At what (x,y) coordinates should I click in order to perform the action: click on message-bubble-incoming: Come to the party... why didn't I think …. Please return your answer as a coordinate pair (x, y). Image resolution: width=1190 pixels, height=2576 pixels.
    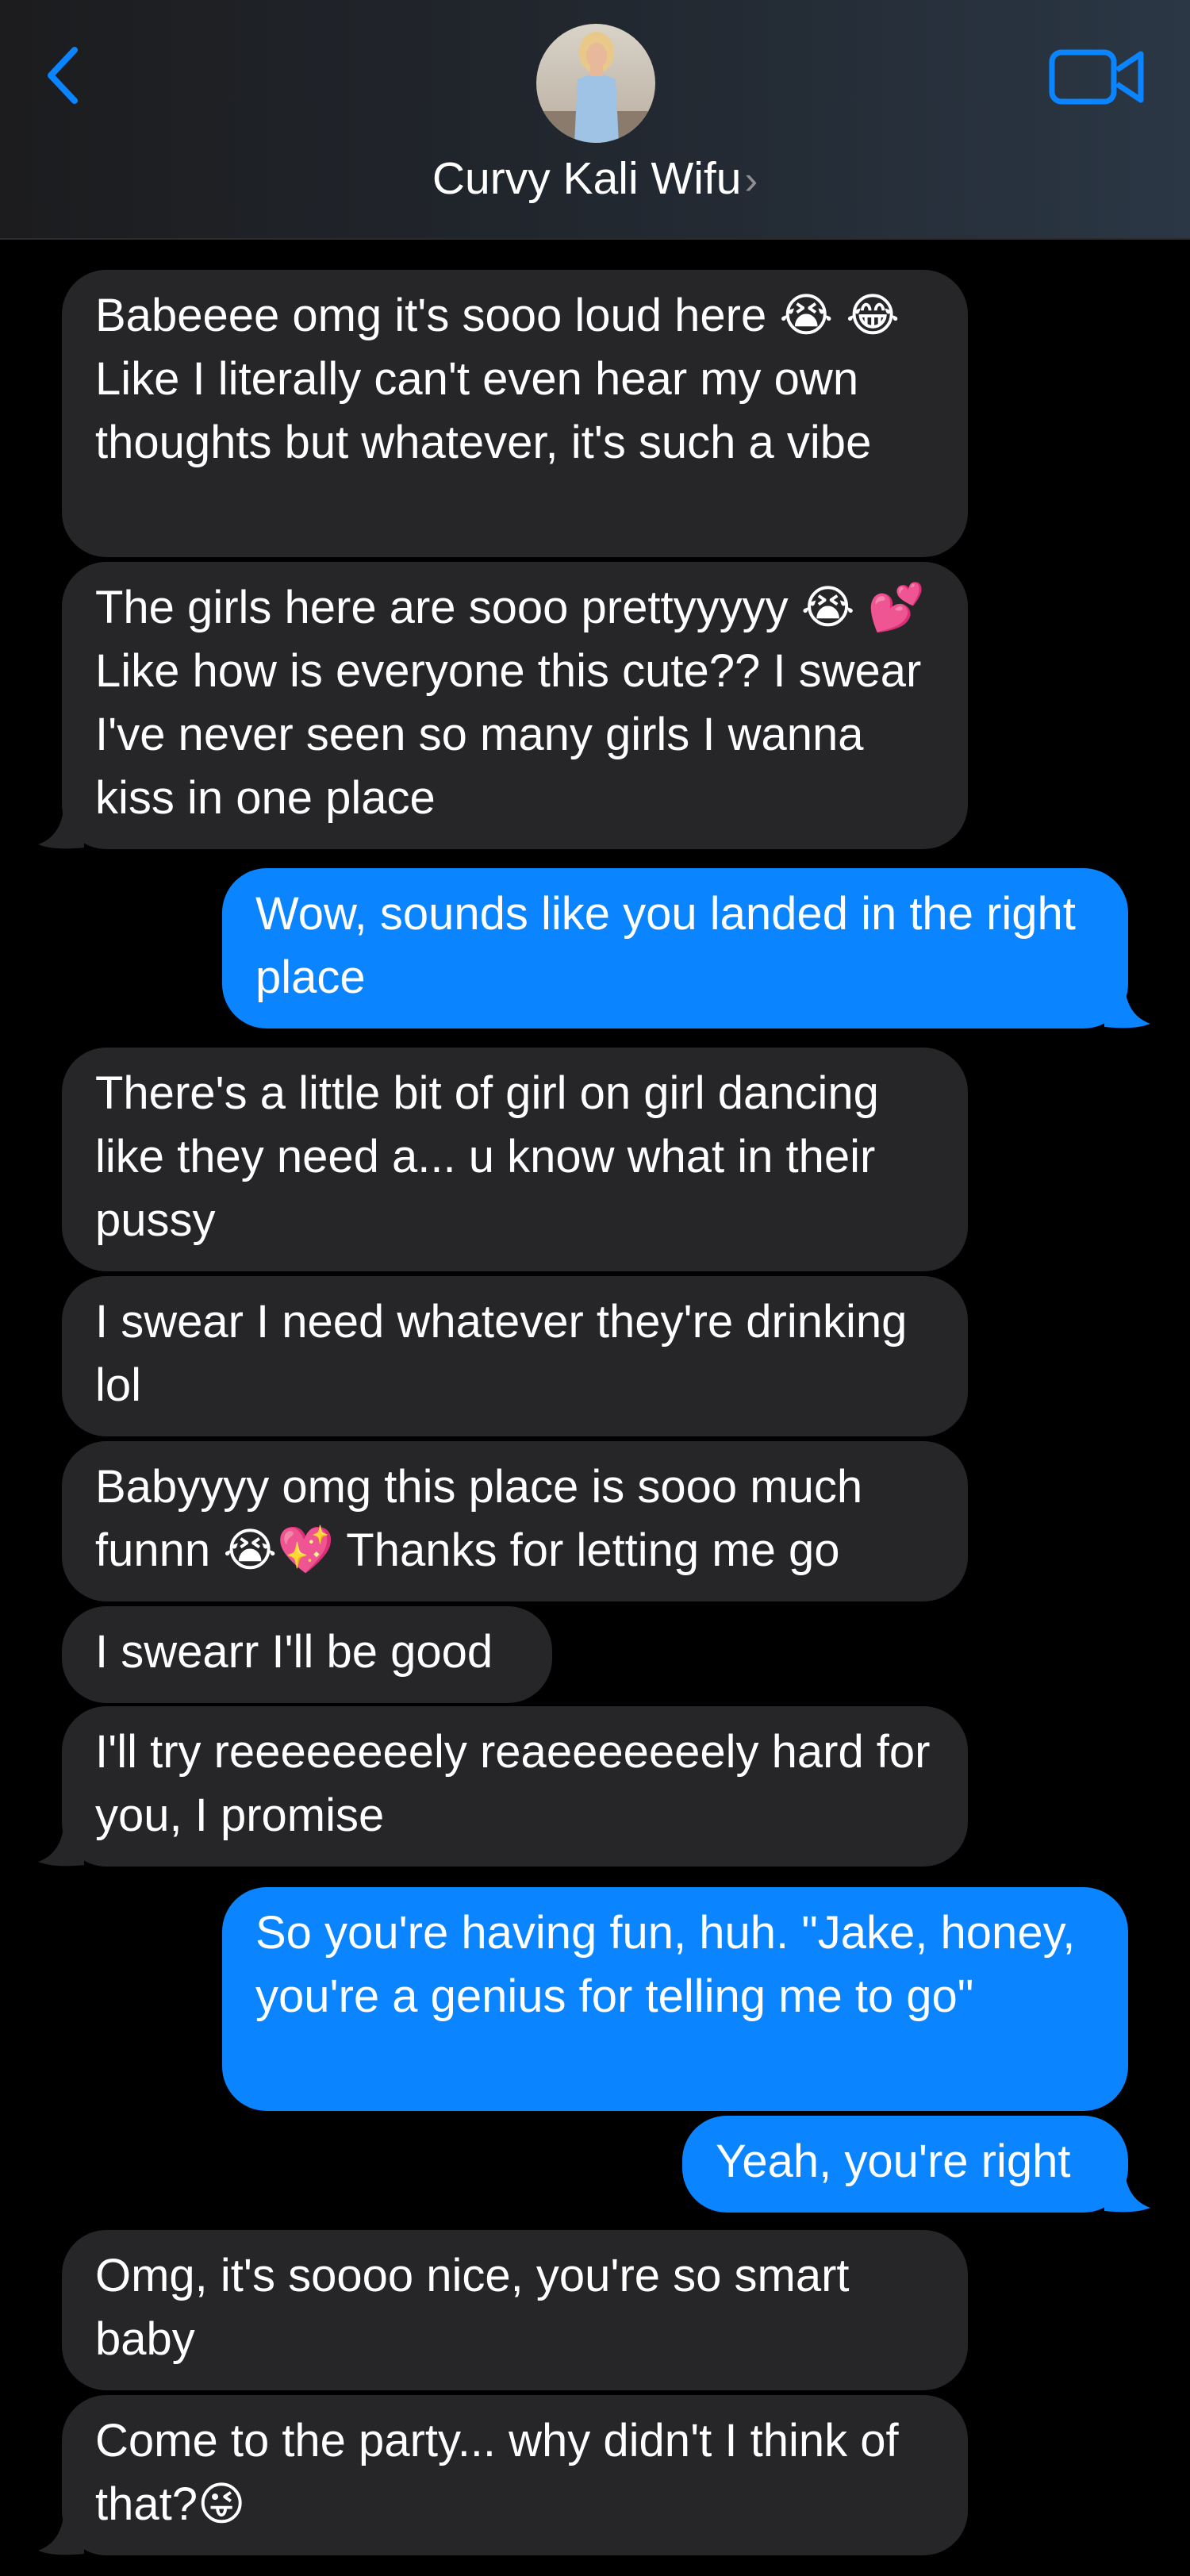
    Looking at the image, I should click on (515, 2475).